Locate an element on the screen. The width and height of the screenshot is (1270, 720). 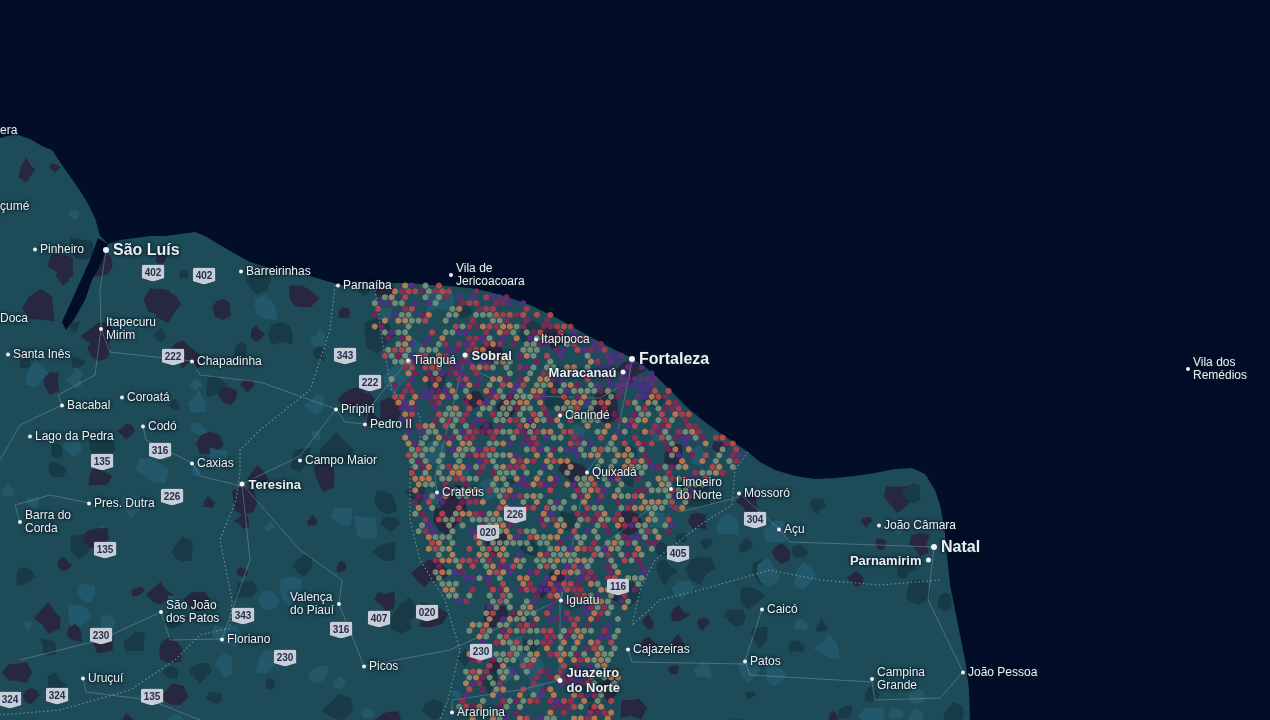
place-label: Parnaíba is located at coordinates (367, 285).